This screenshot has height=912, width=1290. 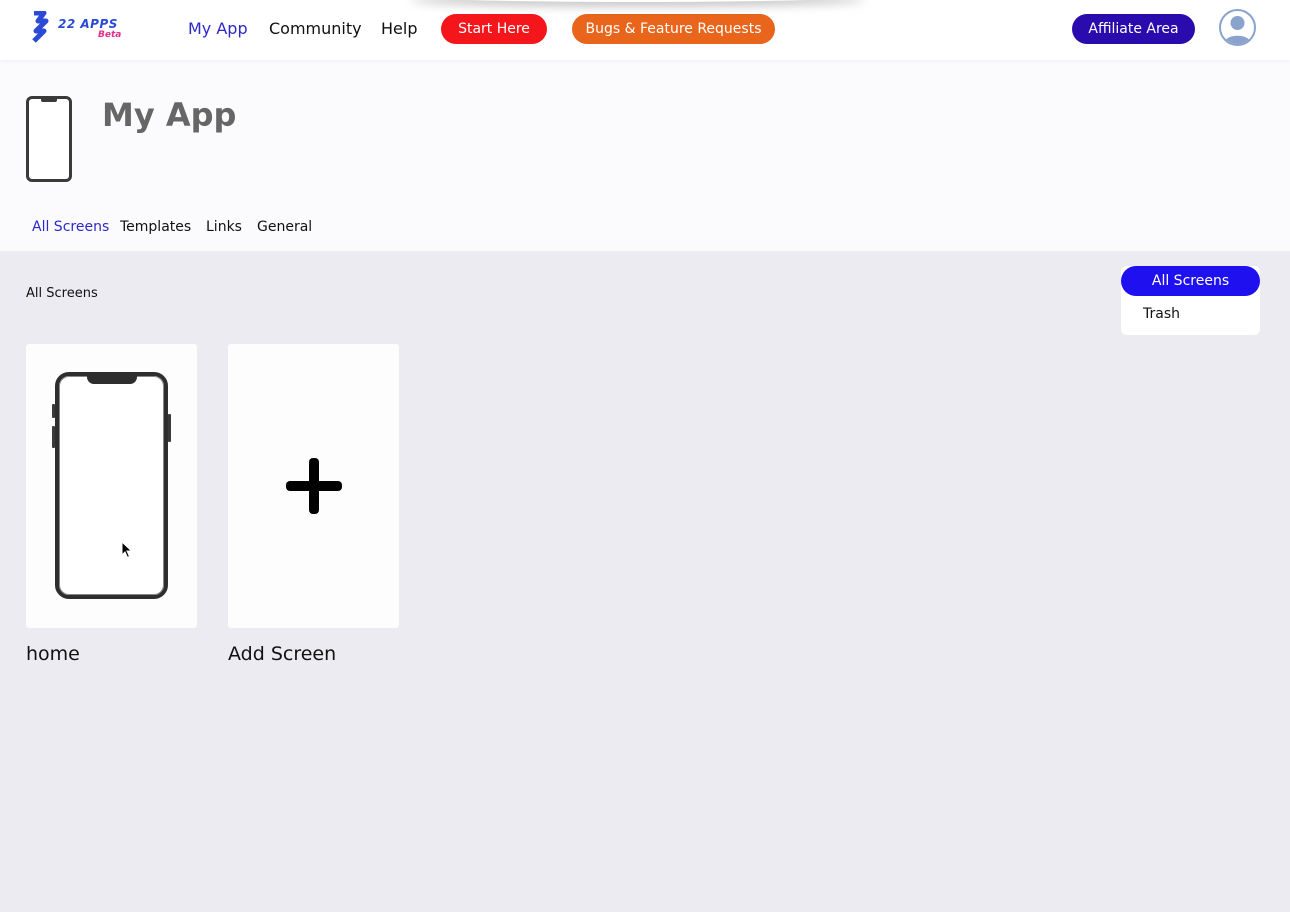 I want to click on add-screen-card, so click(x=313, y=486).